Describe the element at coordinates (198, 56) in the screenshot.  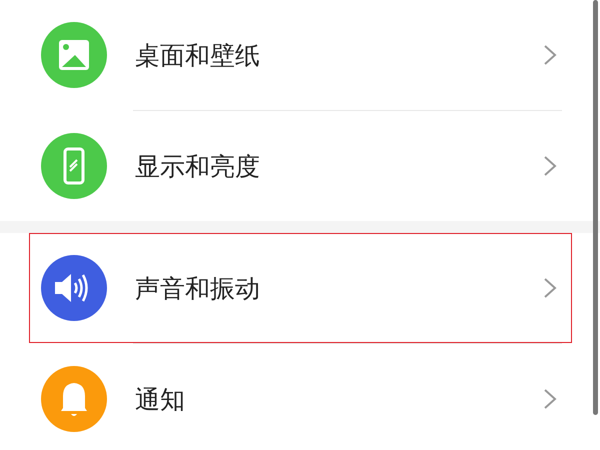
I see `item-label: 桌面和壁纸` at that location.